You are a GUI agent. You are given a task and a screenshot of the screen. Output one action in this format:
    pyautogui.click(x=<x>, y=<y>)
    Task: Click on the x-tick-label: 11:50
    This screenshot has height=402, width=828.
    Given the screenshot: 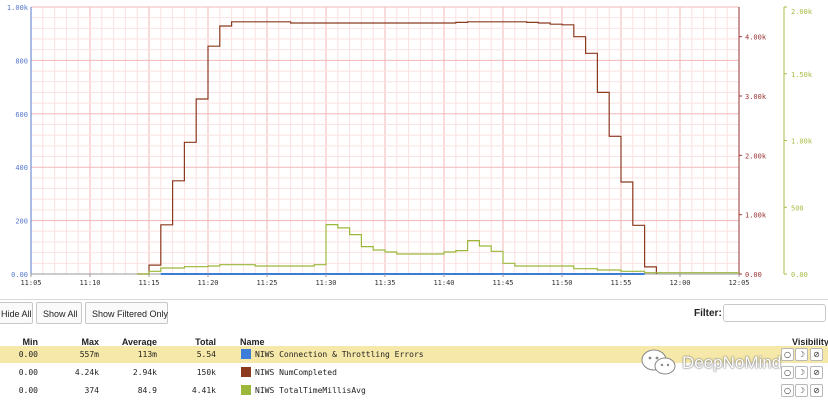 What is the action you would take?
    pyautogui.click(x=561, y=283)
    